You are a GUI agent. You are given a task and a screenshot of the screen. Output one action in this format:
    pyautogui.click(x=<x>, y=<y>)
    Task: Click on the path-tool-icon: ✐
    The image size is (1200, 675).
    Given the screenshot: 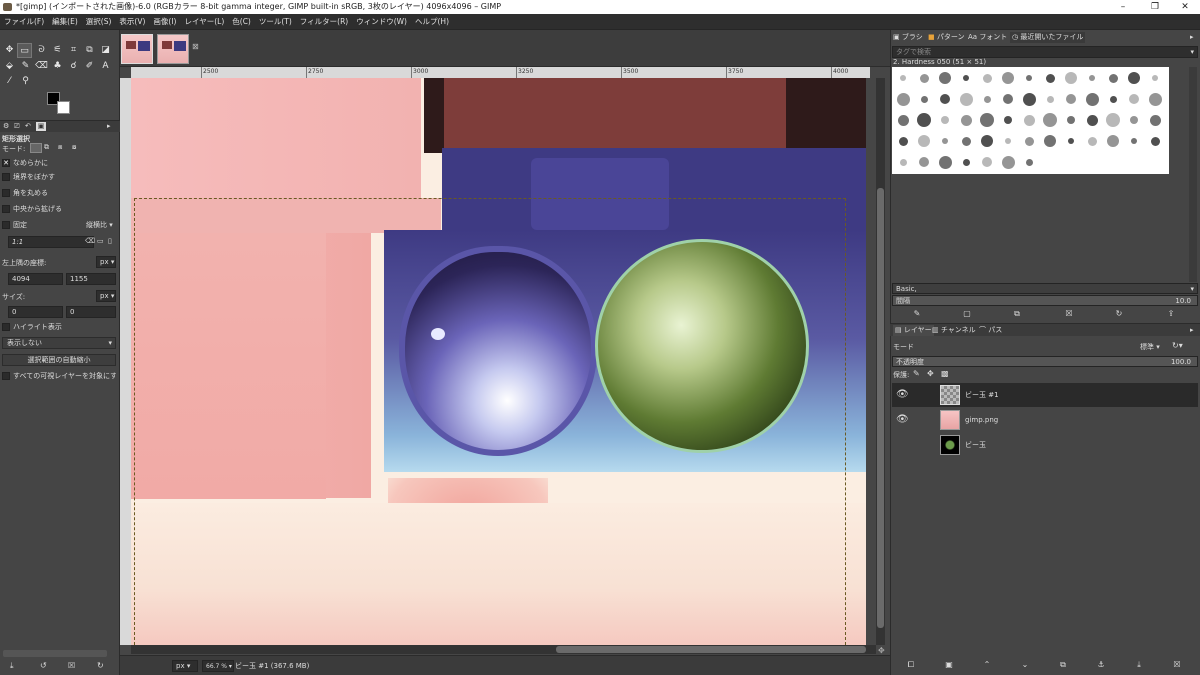 What is the action you would take?
    pyautogui.click(x=89, y=66)
    